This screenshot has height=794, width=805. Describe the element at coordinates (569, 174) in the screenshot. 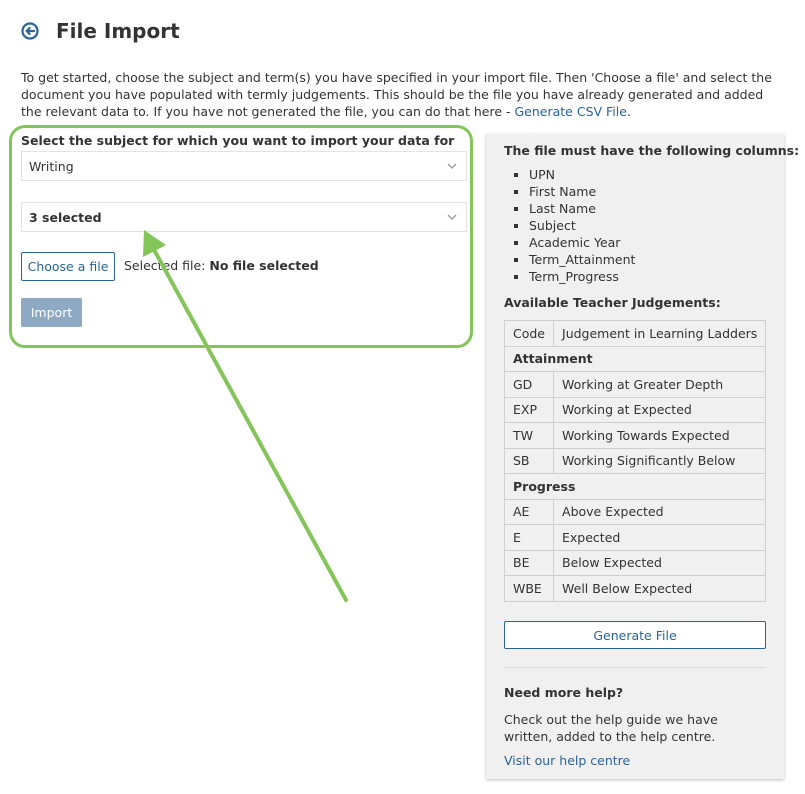

I see `list-item: UPN` at that location.